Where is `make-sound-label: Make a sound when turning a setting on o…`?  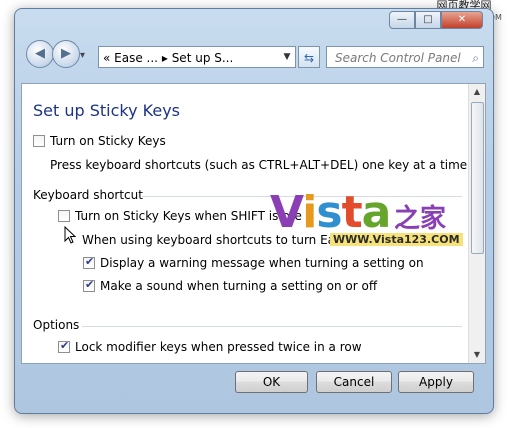
make-sound-label: Make a sound when turning a setting on o… is located at coordinates (238, 286).